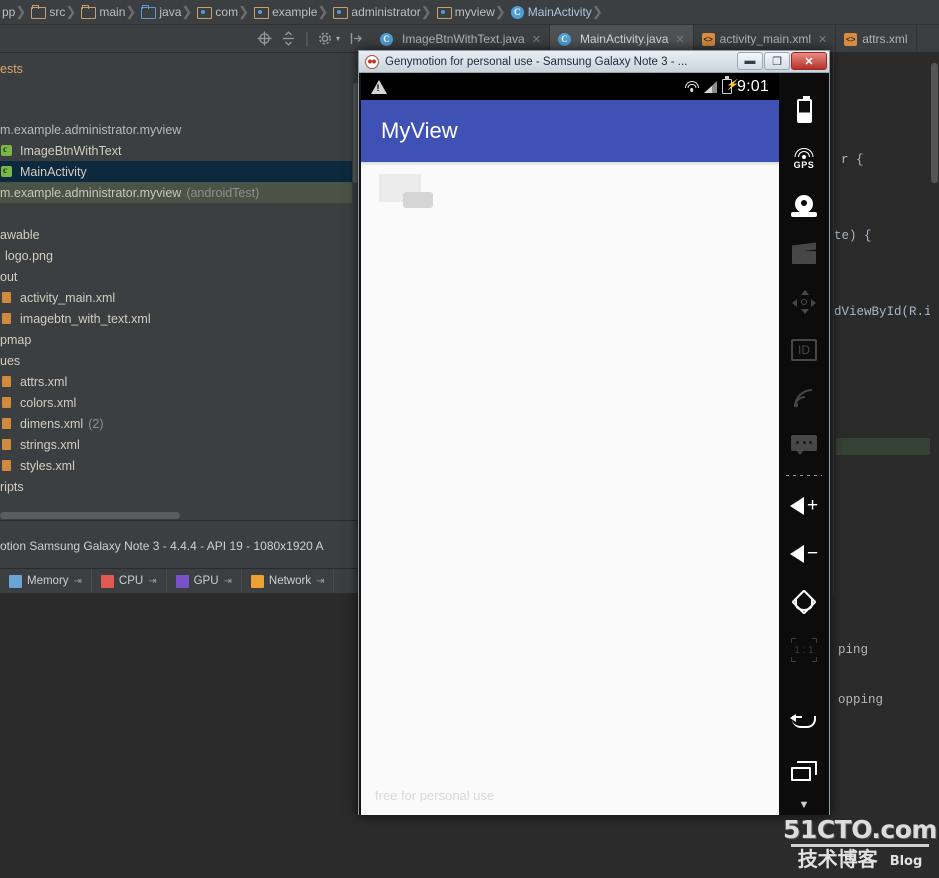  I want to click on project-horizontal-scrollbar, so click(176, 515).